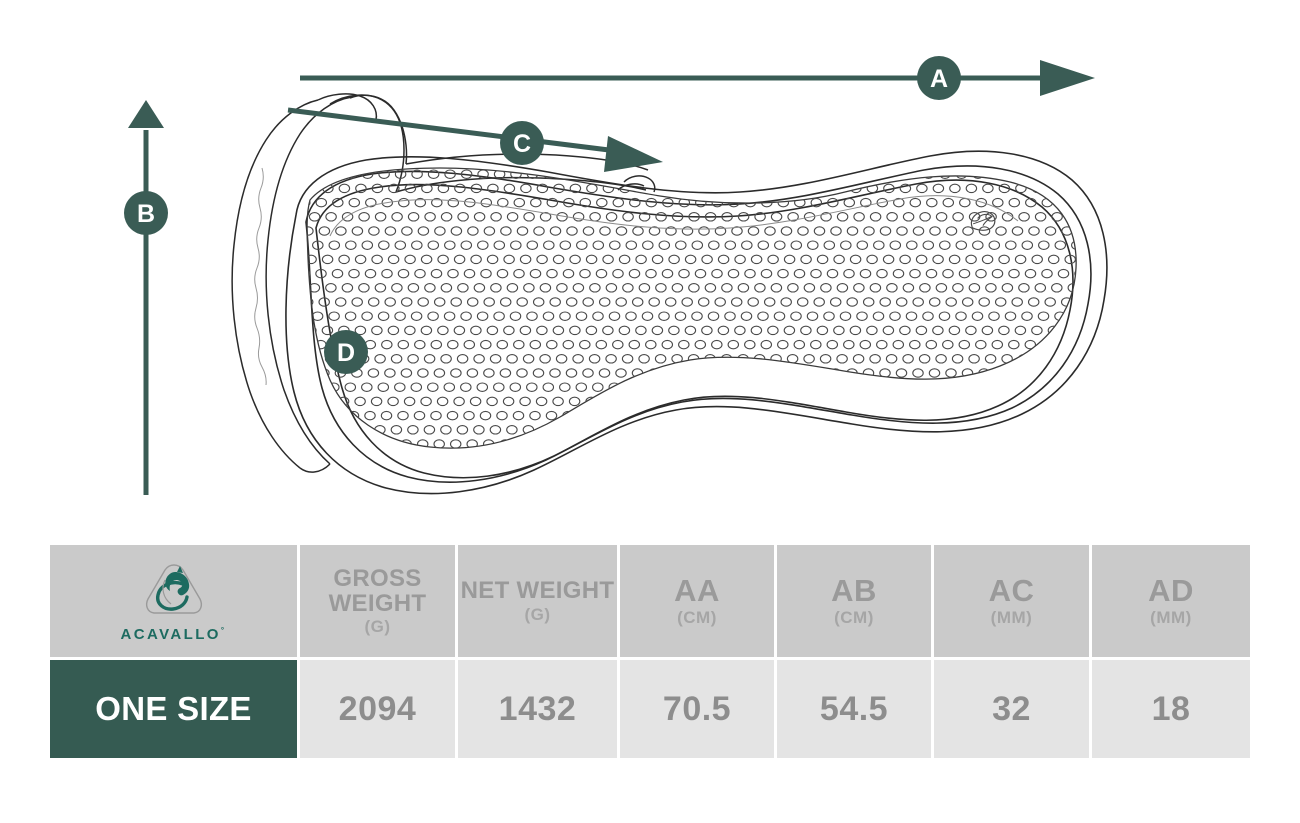  What do you see at coordinates (537, 591) in the screenshot?
I see `header-net-weight-line1: NET WEIGHT` at bounding box center [537, 591].